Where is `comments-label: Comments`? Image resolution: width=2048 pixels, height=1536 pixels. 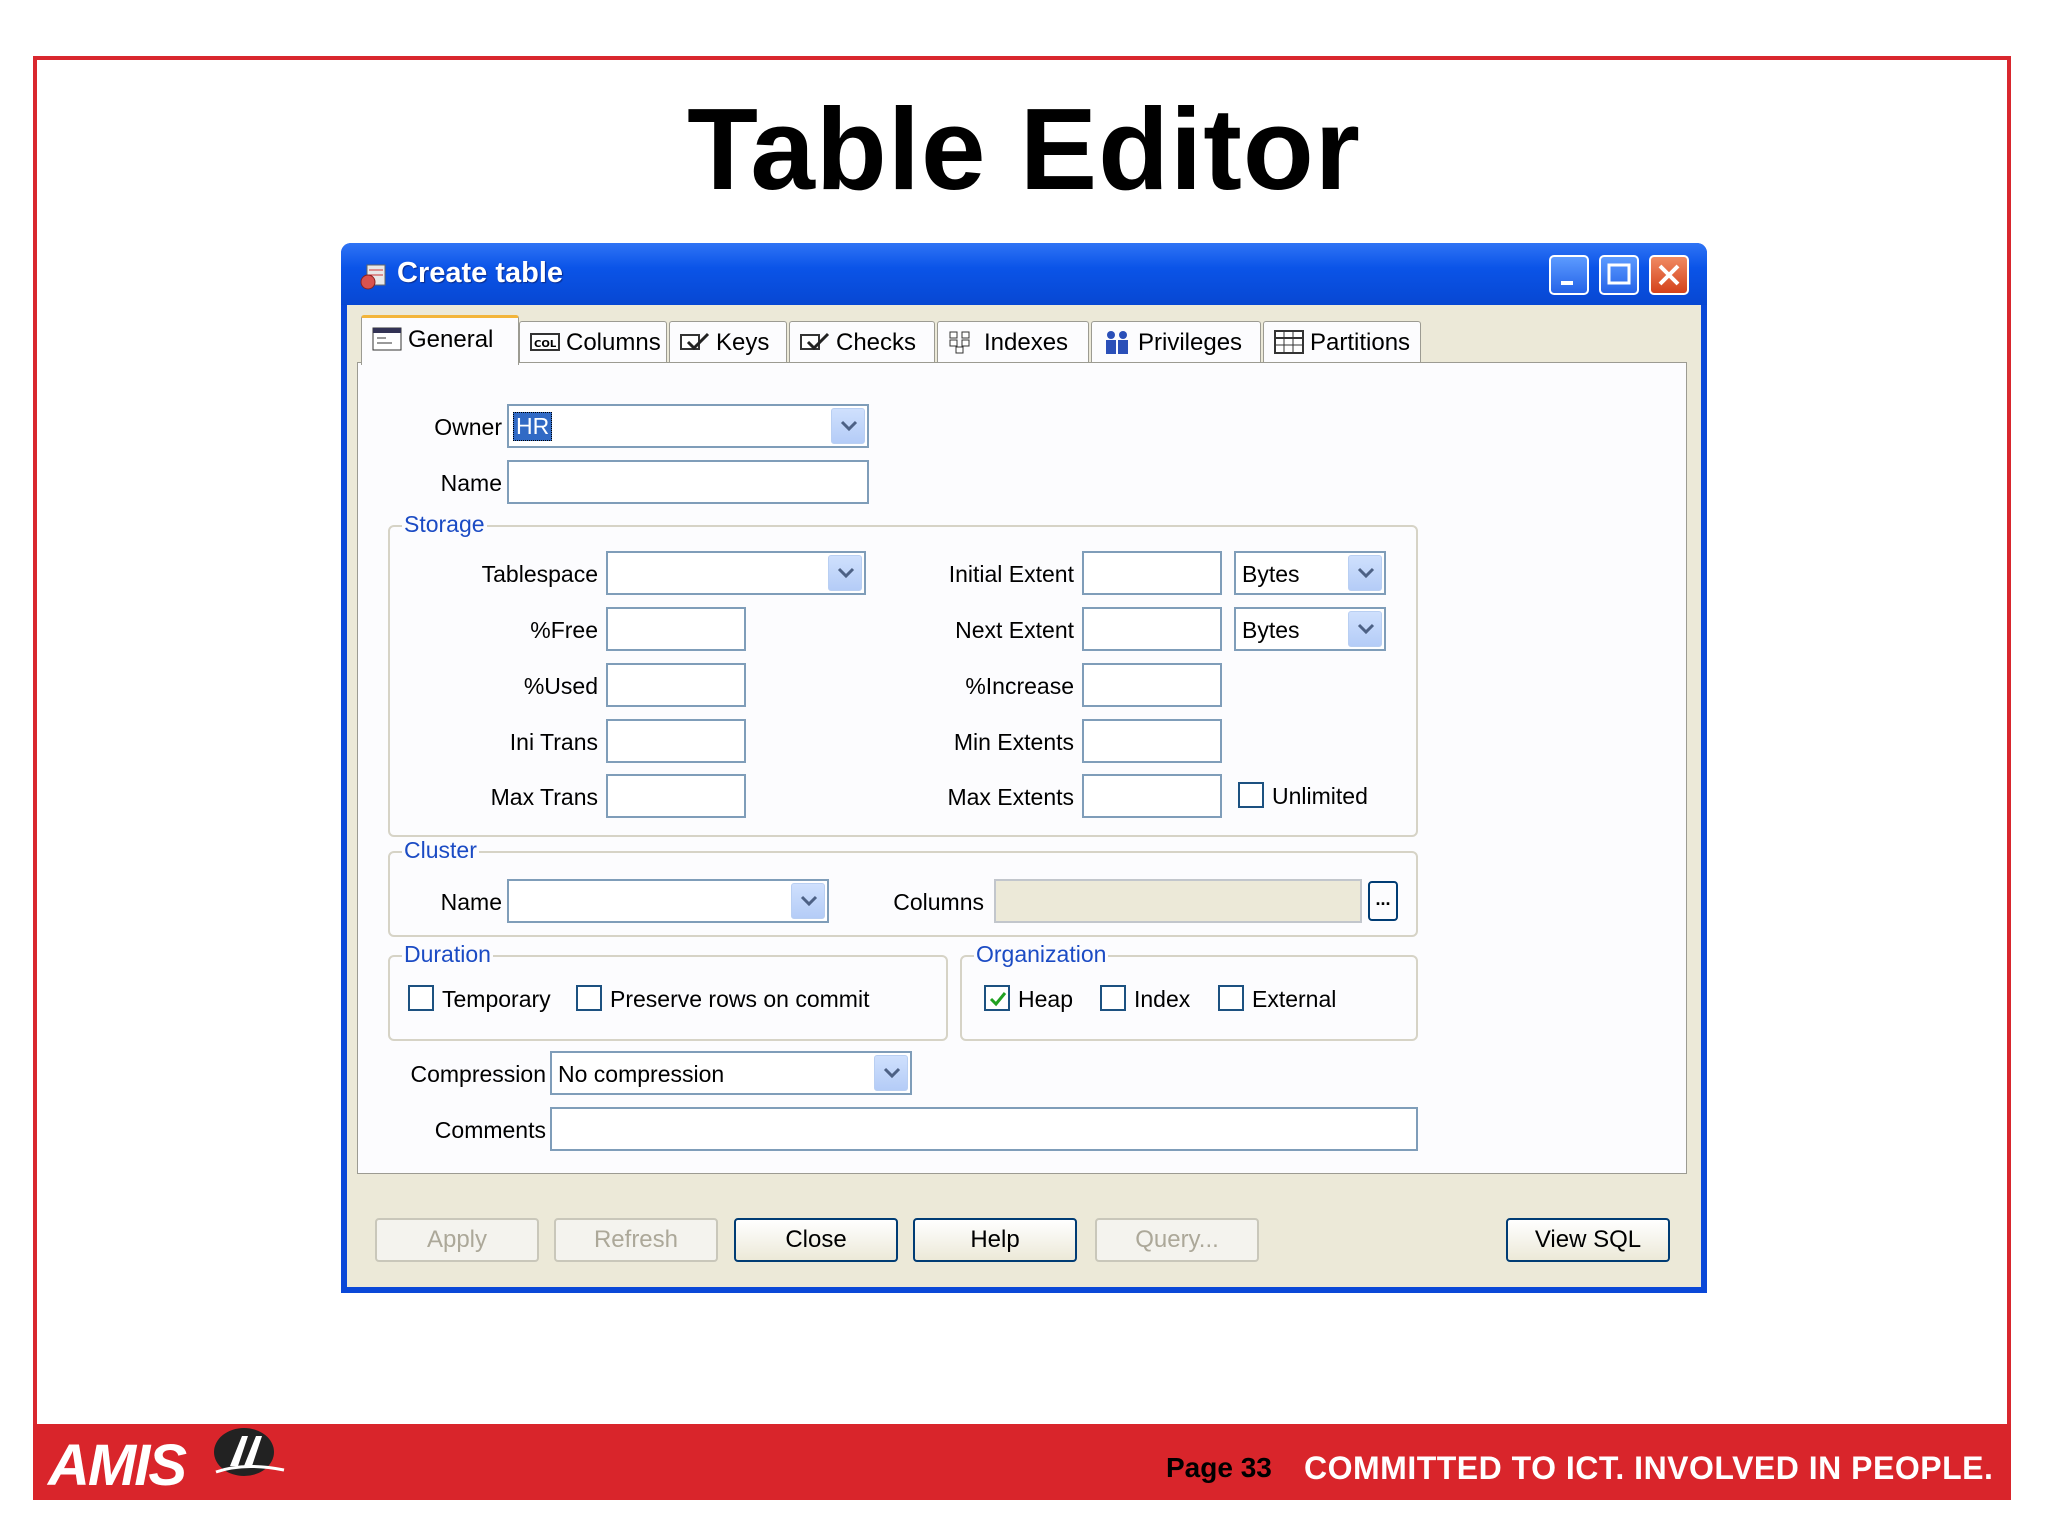
comments-label: Comments is located at coordinates (490, 1130).